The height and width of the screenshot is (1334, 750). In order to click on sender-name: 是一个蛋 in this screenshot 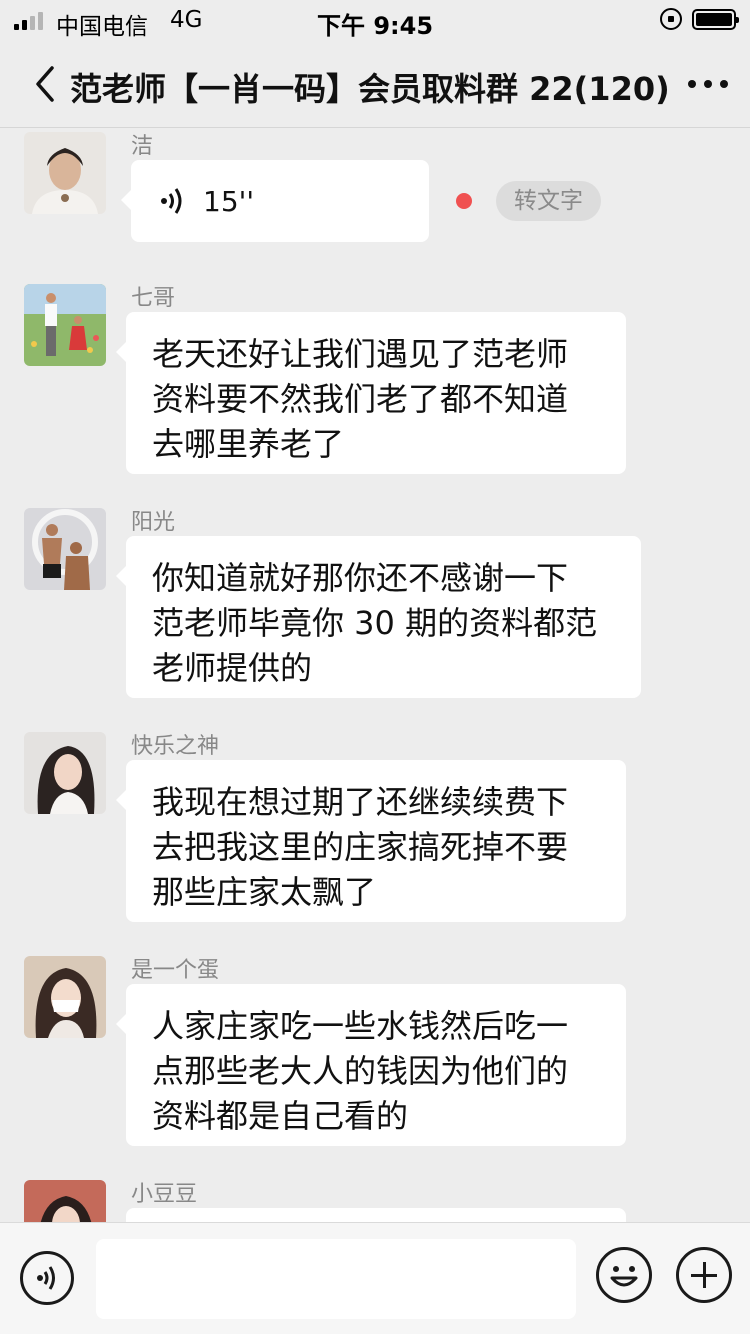, I will do `click(175, 970)`.